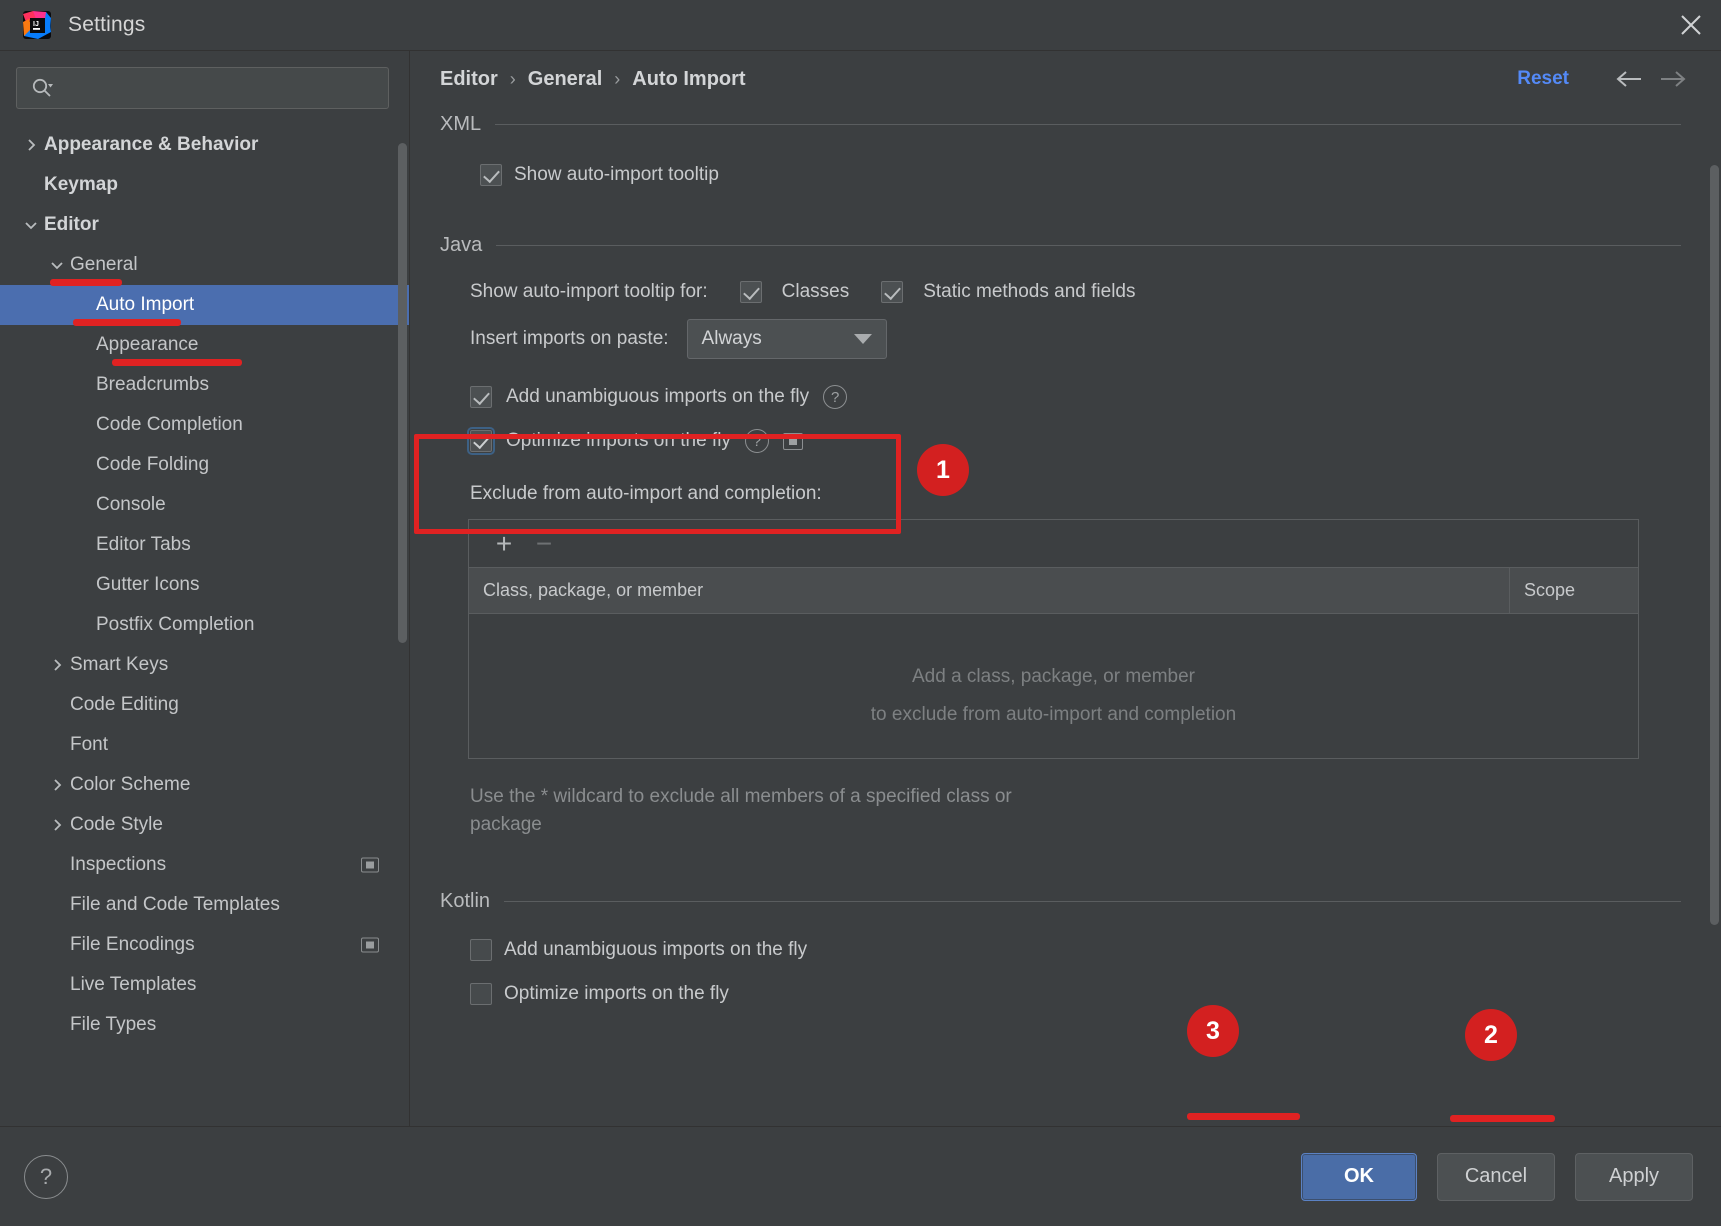  What do you see at coordinates (1051, 339) in the screenshot?
I see `java-insert-imports-row: Insert imports on paste: Always` at bounding box center [1051, 339].